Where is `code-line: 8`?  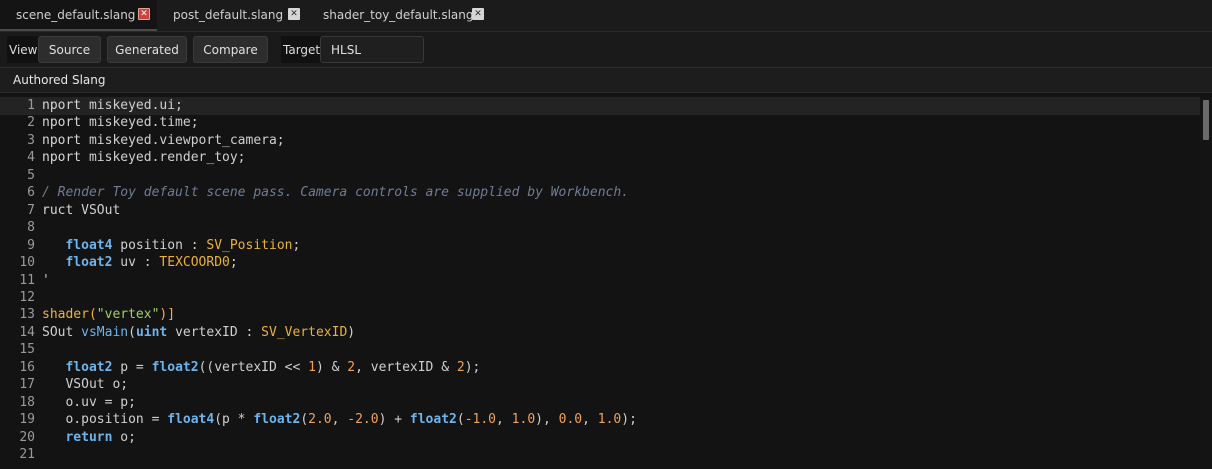
code-line: 8 is located at coordinates (600, 228).